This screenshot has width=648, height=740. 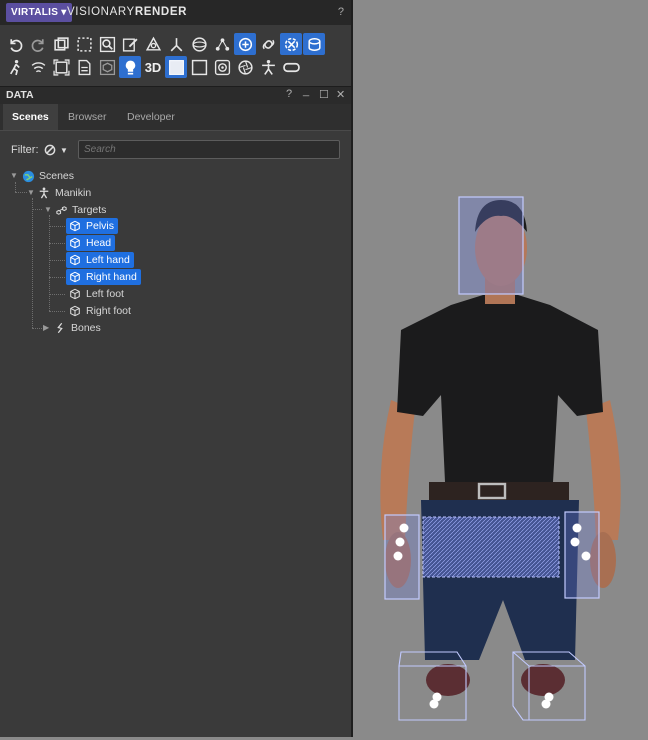 I want to click on figure-icon, so click(x=268, y=67).